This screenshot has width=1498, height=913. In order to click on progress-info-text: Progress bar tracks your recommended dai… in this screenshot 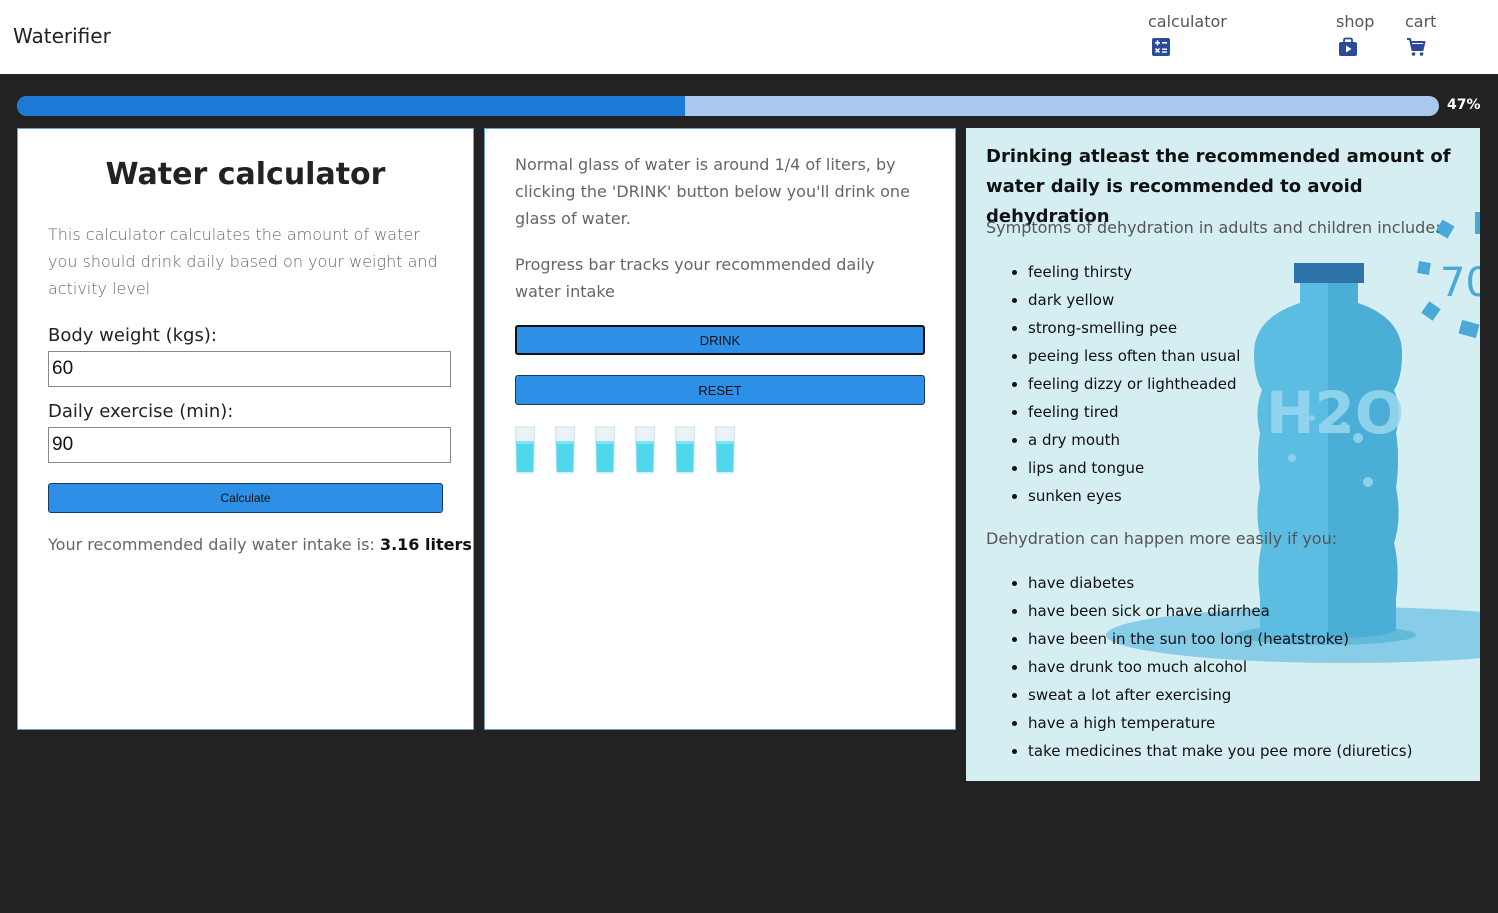, I will do `click(695, 278)`.